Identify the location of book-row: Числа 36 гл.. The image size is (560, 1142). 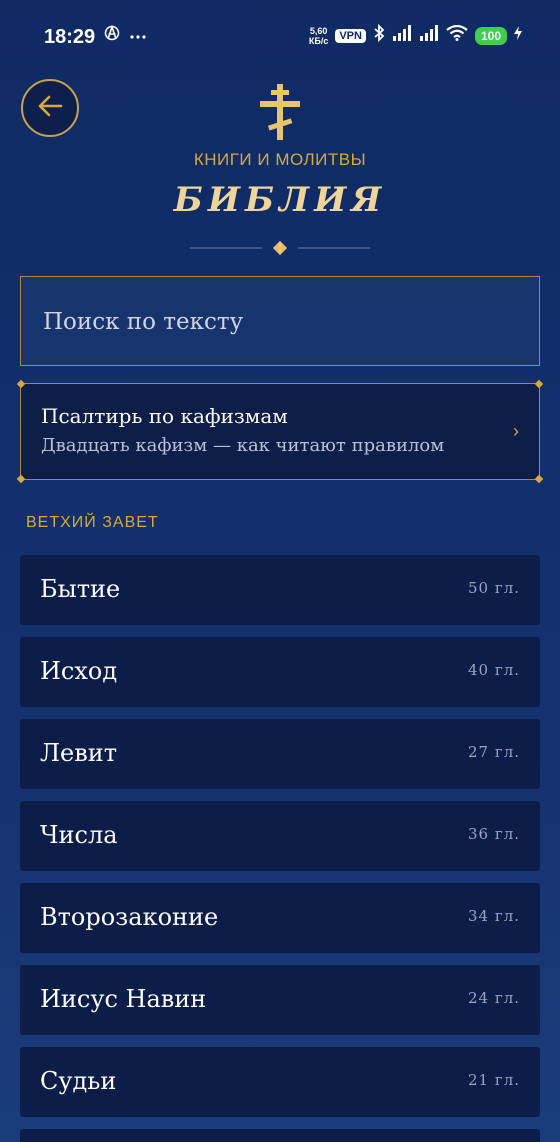
(280, 836).